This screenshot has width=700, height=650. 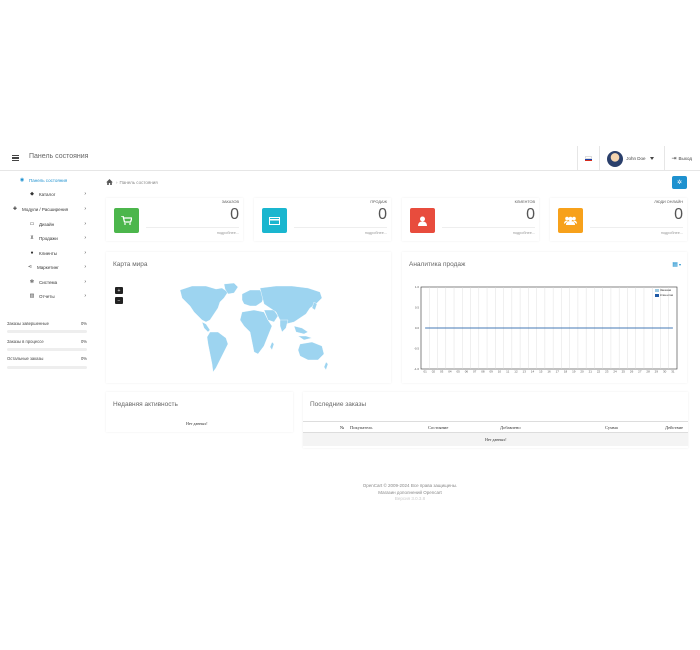 What do you see at coordinates (437, 264) in the screenshot?
I see `panel-title: Аналитика продаж` at bounding box center [437, 264].